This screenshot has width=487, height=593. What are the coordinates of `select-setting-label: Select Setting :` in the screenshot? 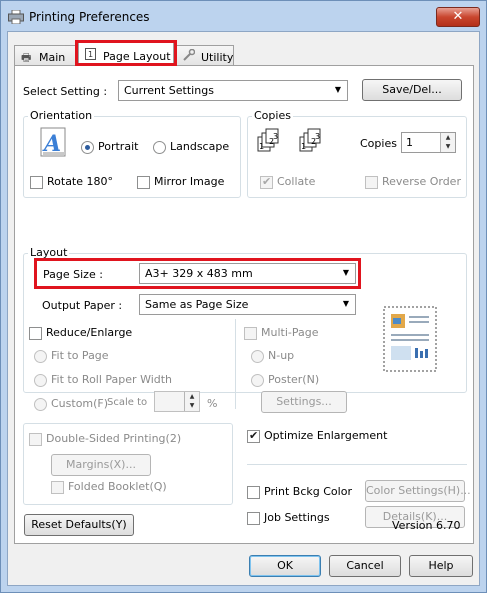 It's located at (65, 91).